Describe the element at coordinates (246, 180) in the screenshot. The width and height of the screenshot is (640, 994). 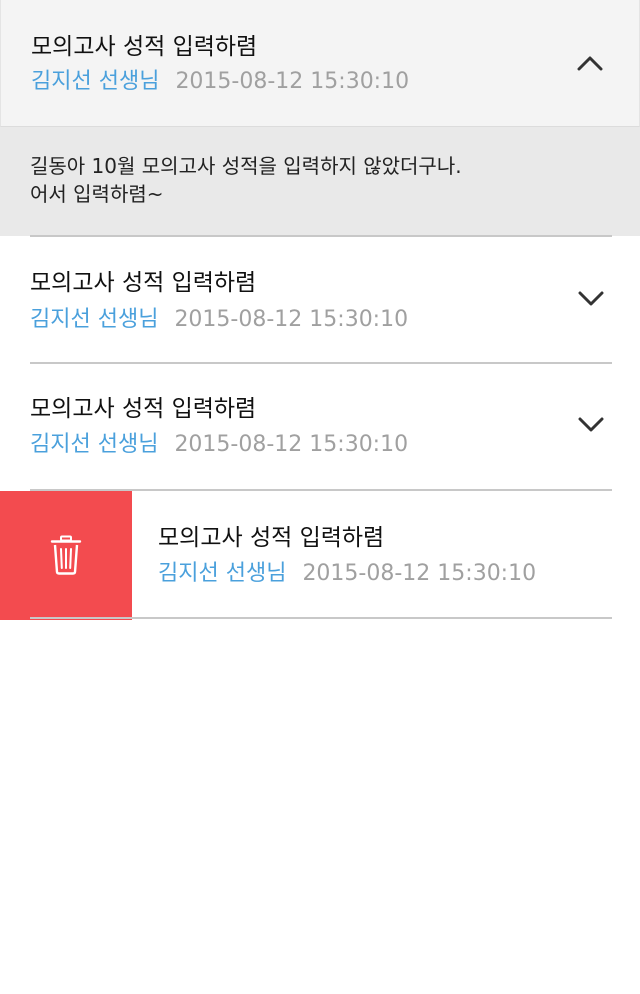
I see `notice-body-text: 길동아 10월 모의고사 성적을 입력하지 않았더구나. 어서 입력하렴~` at that location.